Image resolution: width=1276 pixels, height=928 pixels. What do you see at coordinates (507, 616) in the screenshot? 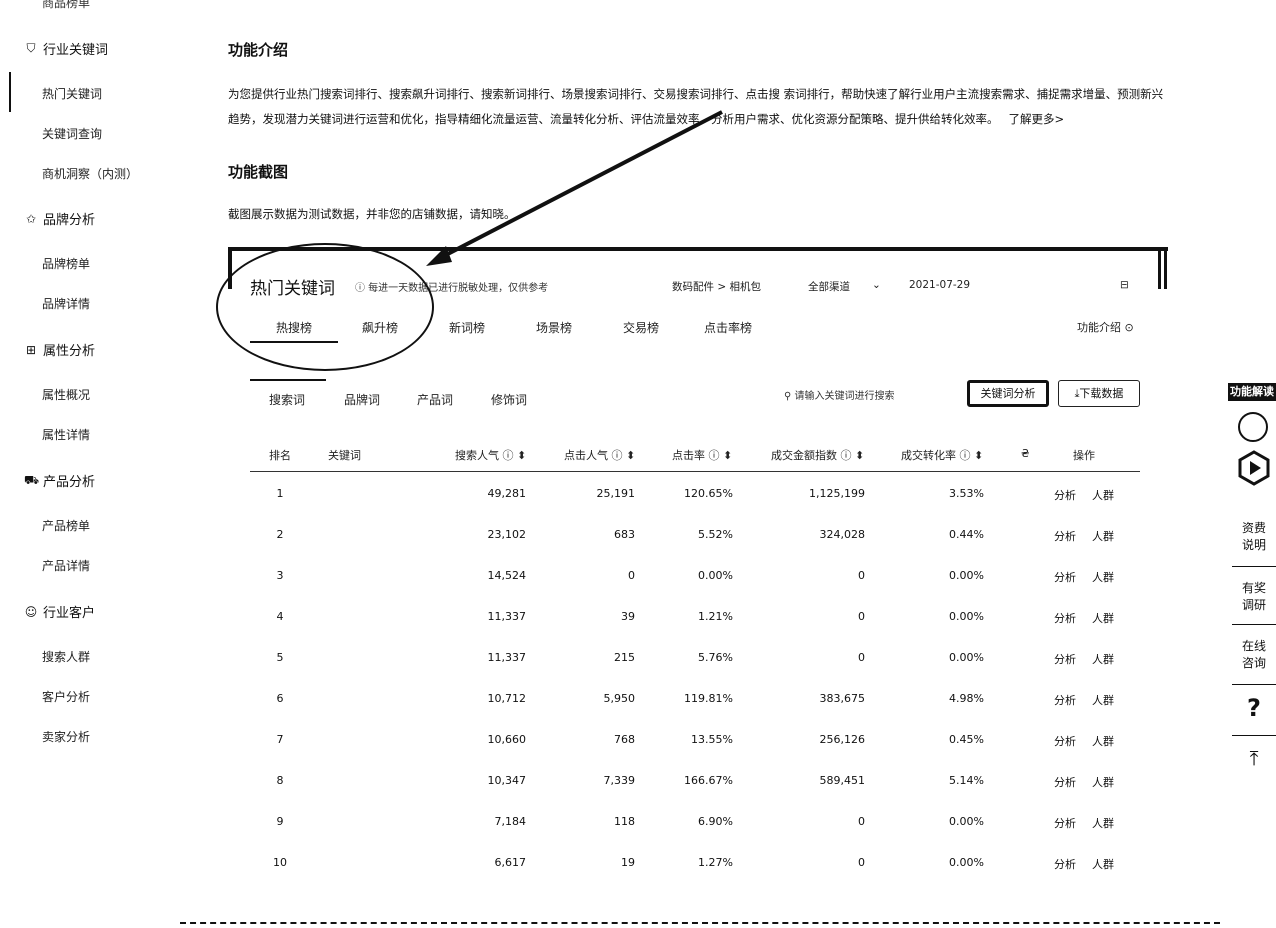
I see `cell-search-popularity: 11,337` at bounding box center [507, 616].